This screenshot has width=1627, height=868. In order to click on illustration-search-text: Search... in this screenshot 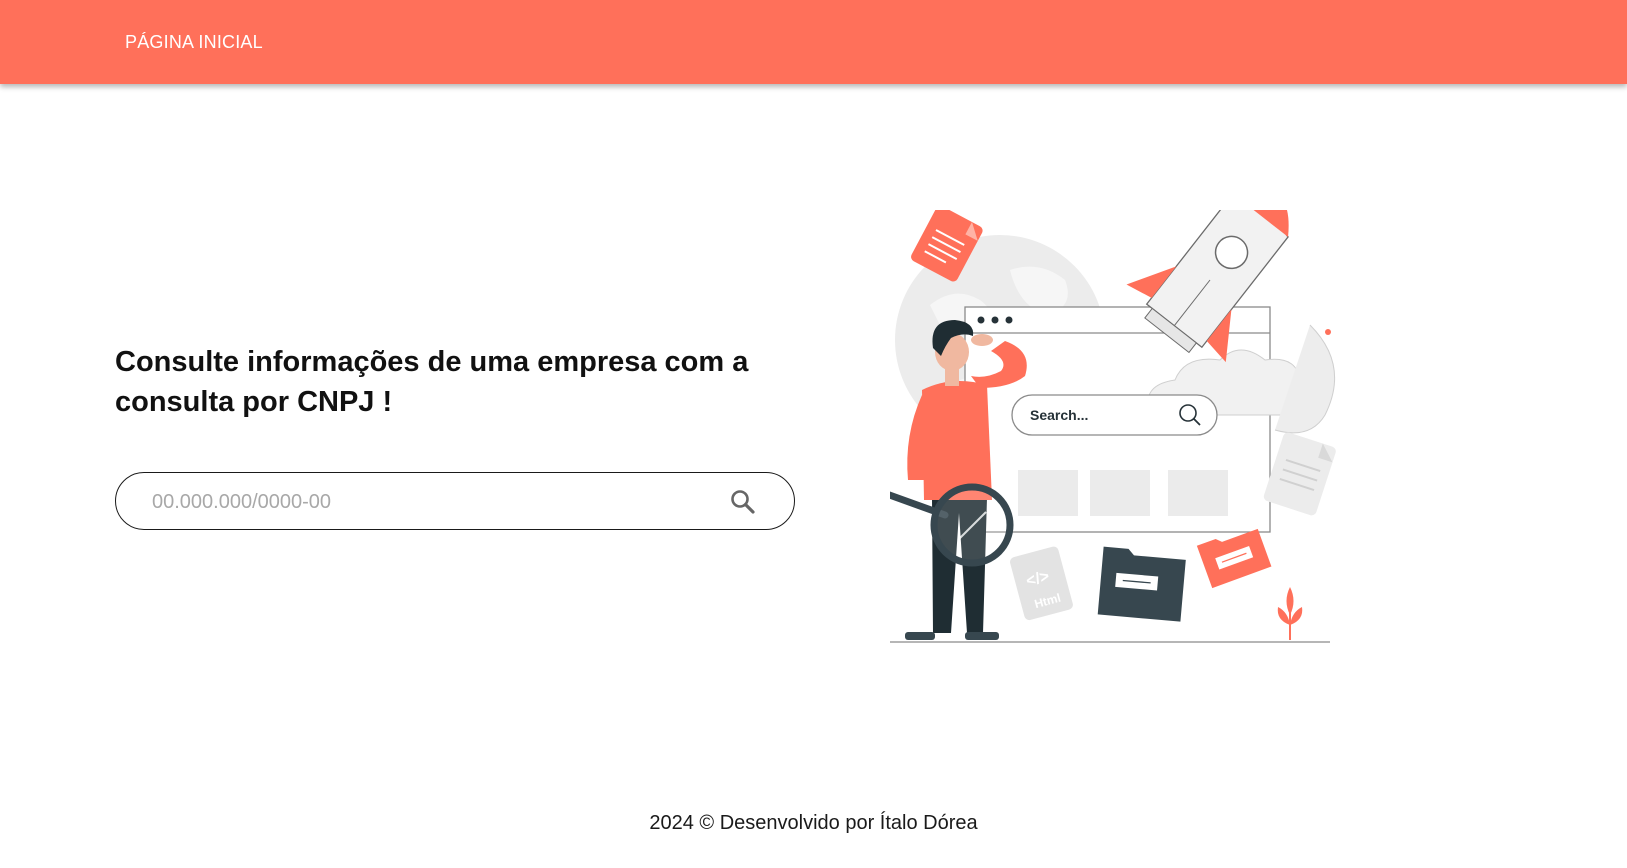, I will do `click(1059, 415)`.